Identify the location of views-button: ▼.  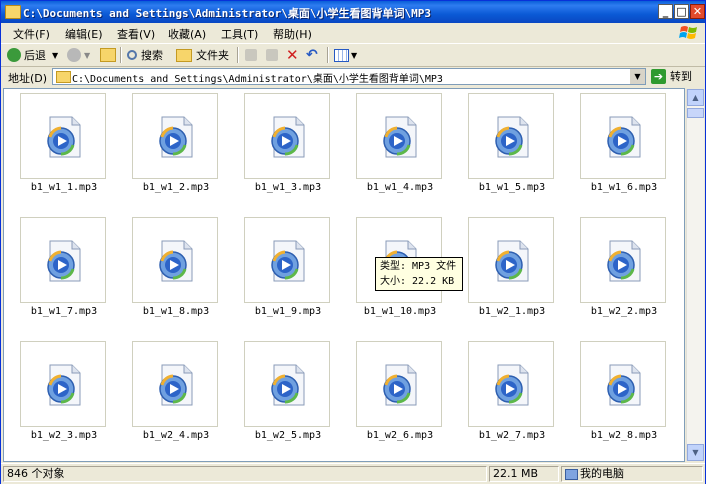
(345, 55).